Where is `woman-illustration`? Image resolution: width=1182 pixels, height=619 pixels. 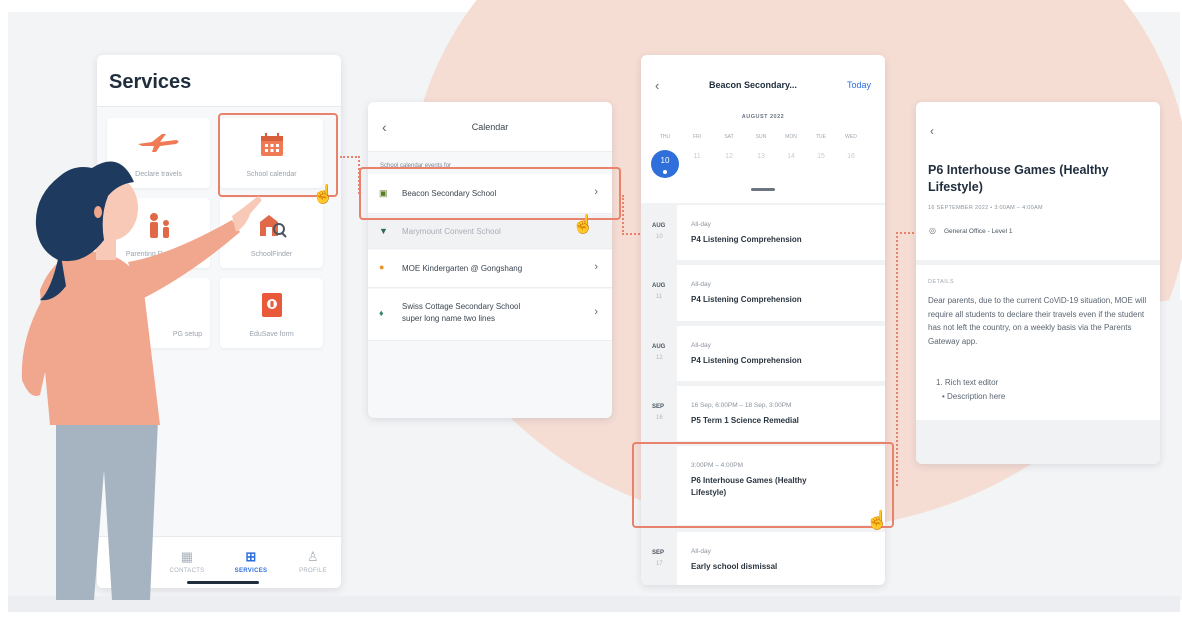 woman-illustration is located at coordinates (141, 380).